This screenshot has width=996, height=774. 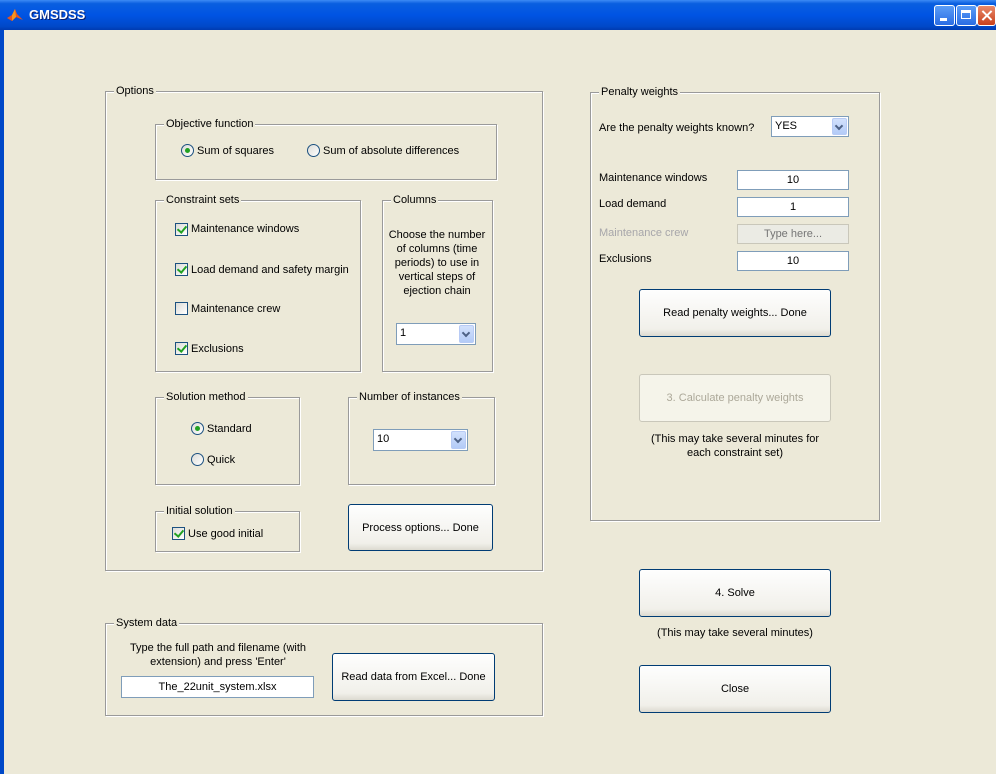 I want to click on pw-maintenance-crew-label: Maintenance crew, so click(x=644, y=233).